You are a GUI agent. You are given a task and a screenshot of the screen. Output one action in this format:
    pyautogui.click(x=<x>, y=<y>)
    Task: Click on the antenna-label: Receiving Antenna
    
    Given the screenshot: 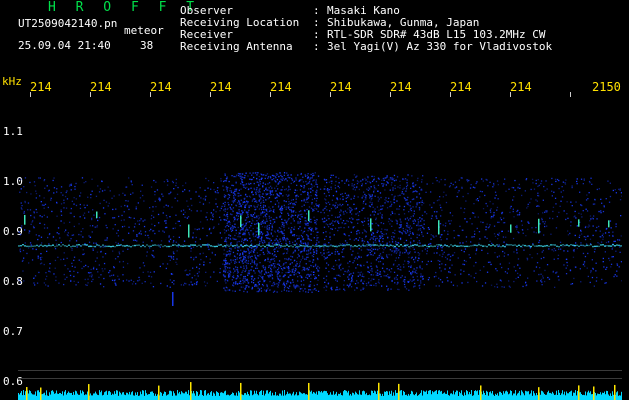 What is the action you would take?
    pyautogui.click(x=236, y=46)
    